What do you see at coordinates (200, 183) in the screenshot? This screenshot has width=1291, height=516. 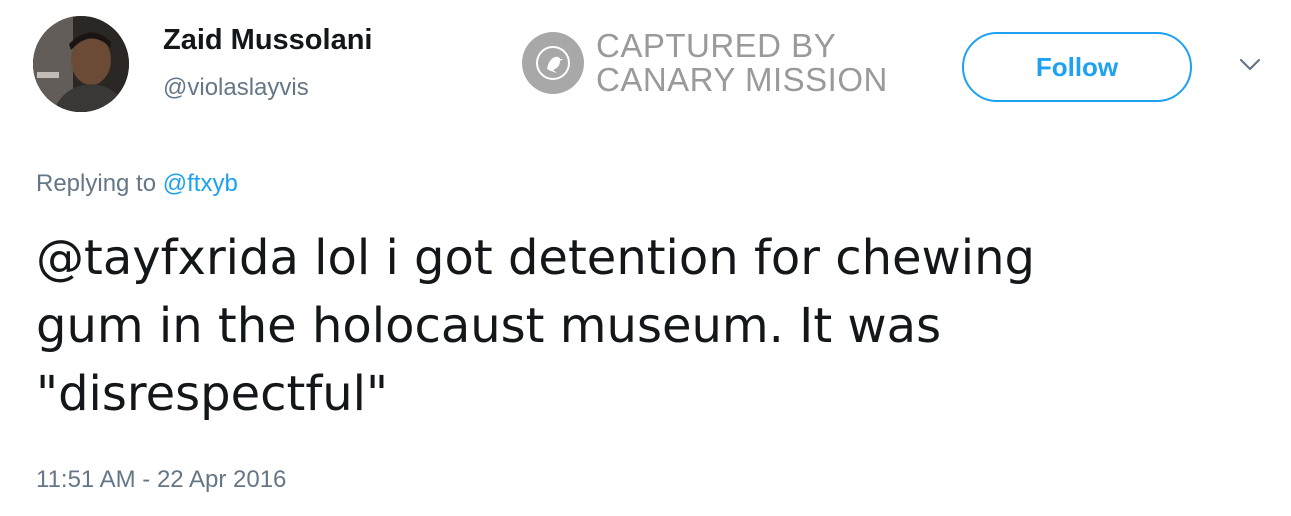 I see `reply-mention-link: @ftxyb` at bounding box center [200, 183].